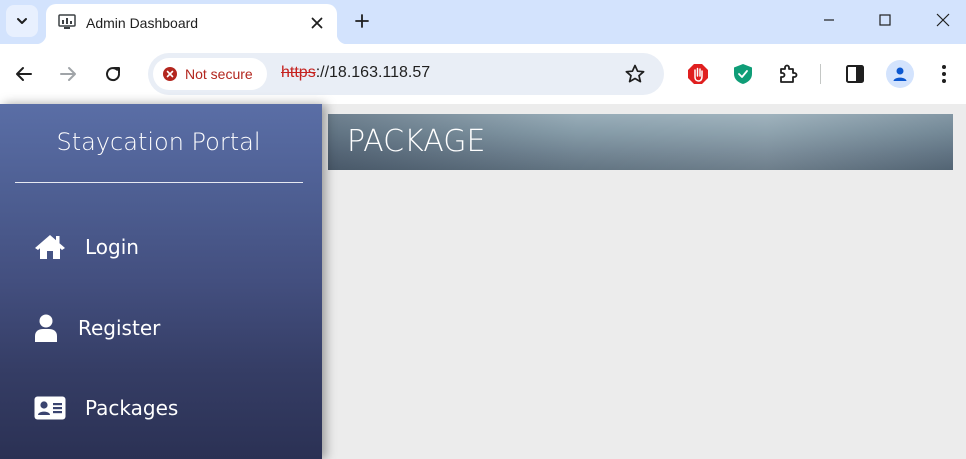 This screenshot has height=459, width=966. Describe the element at coordinates (67, 21) in the screenshot. I see `dashboard-favicon-icon` at that location.